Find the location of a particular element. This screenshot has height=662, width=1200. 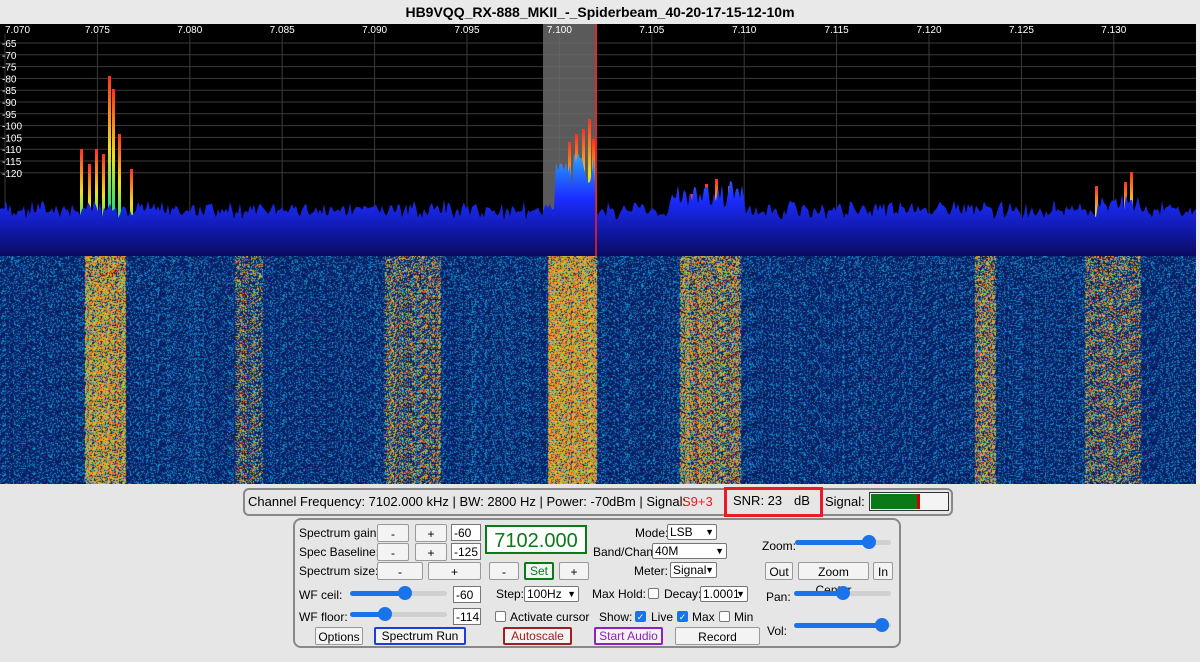

pan-slider-thumb is located at coordinates (842, 593).